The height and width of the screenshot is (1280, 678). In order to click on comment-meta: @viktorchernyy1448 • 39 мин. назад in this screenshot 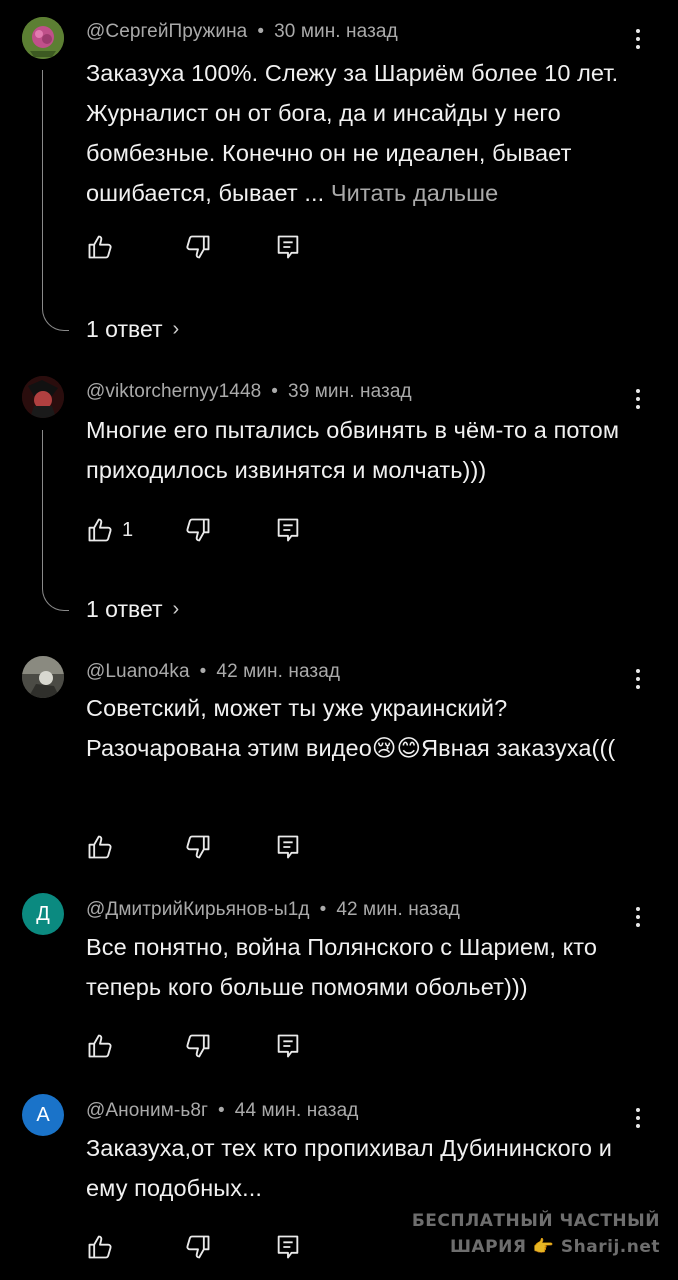, I will do `click(249, 392)`.